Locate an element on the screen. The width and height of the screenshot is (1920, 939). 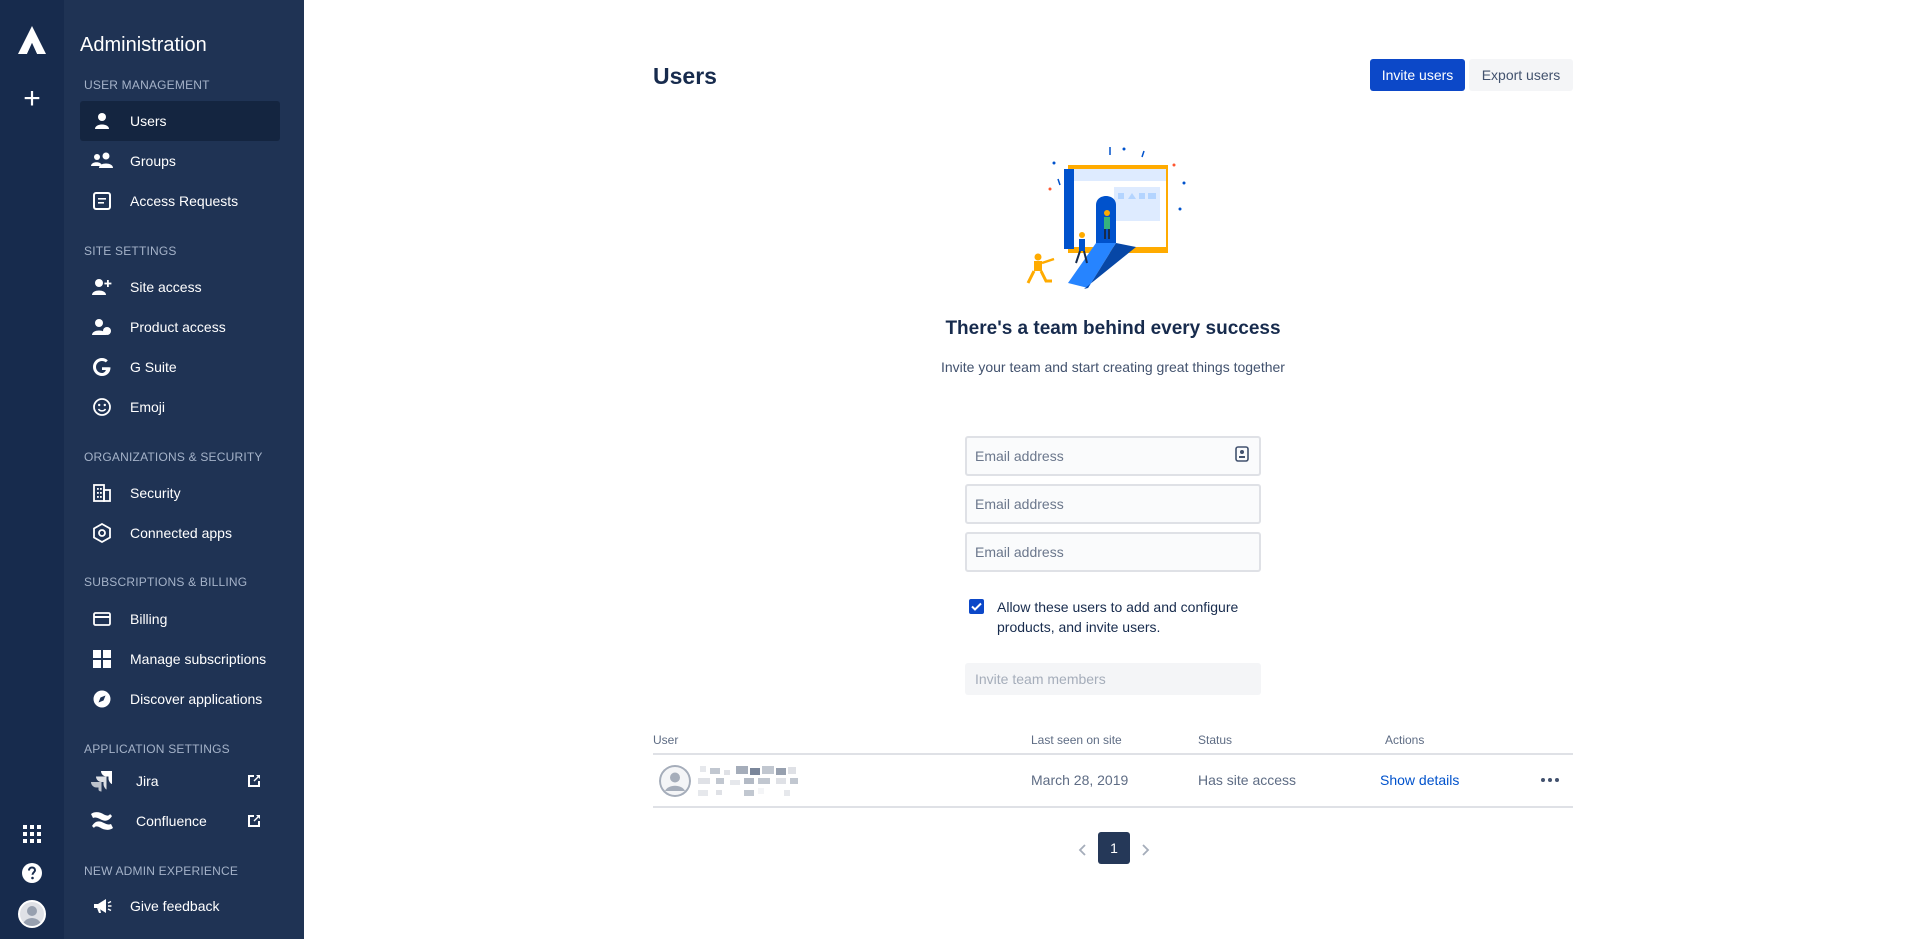
profile-avatar is located at coordinates (32, 914).